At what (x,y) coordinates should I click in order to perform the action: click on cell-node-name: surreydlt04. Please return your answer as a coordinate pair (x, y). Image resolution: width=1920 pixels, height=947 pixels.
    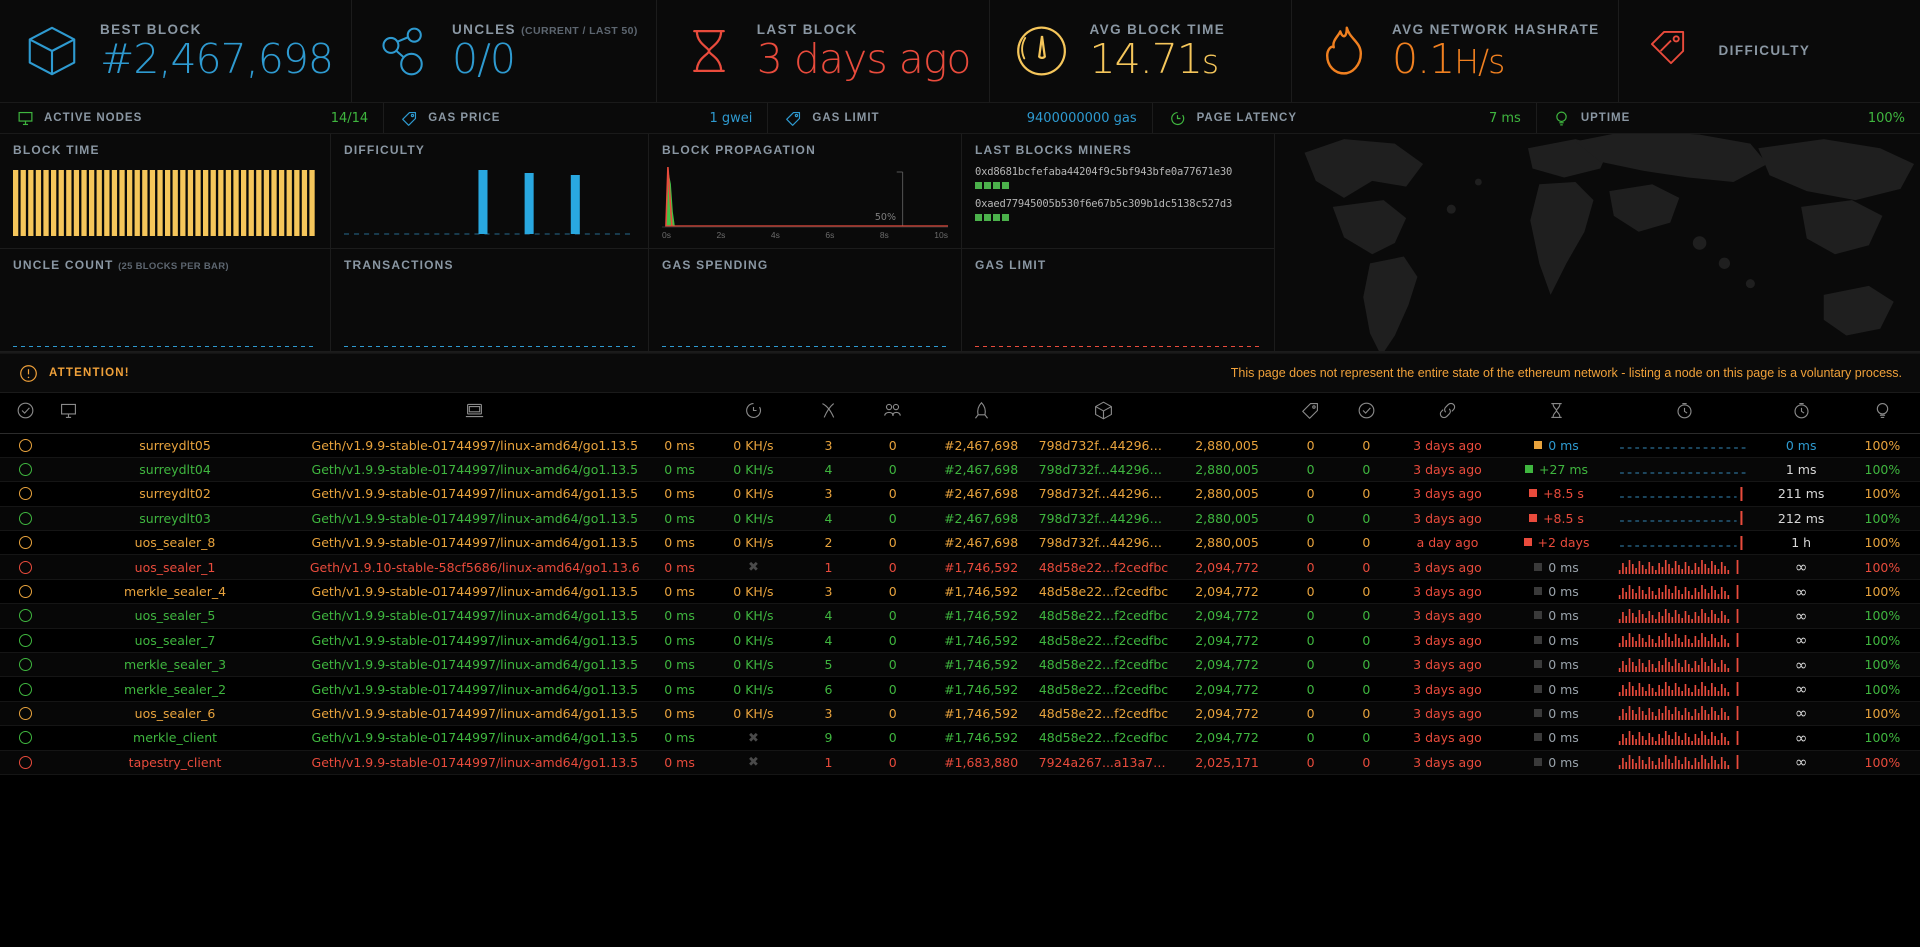
    Looking at the image, I should click on (175, 470).